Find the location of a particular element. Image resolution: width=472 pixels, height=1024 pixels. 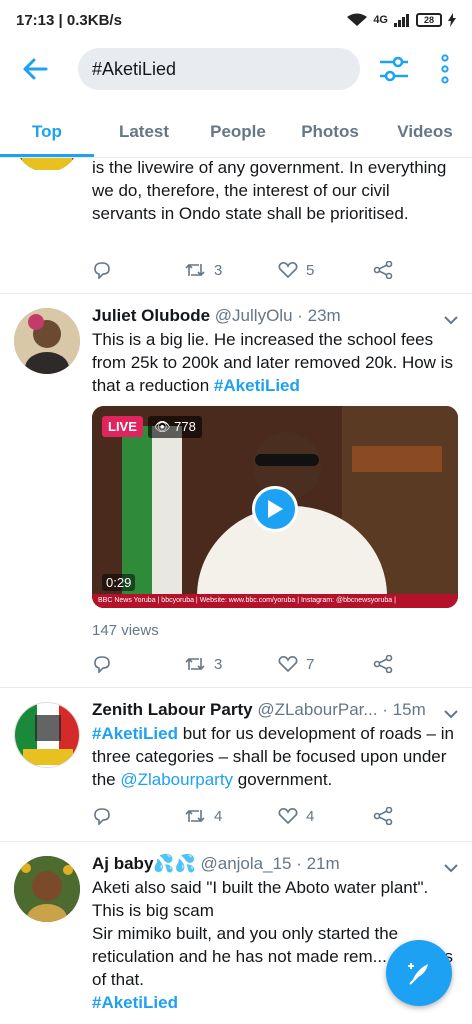

like-button: 7 is located at coordinates (325, 664).